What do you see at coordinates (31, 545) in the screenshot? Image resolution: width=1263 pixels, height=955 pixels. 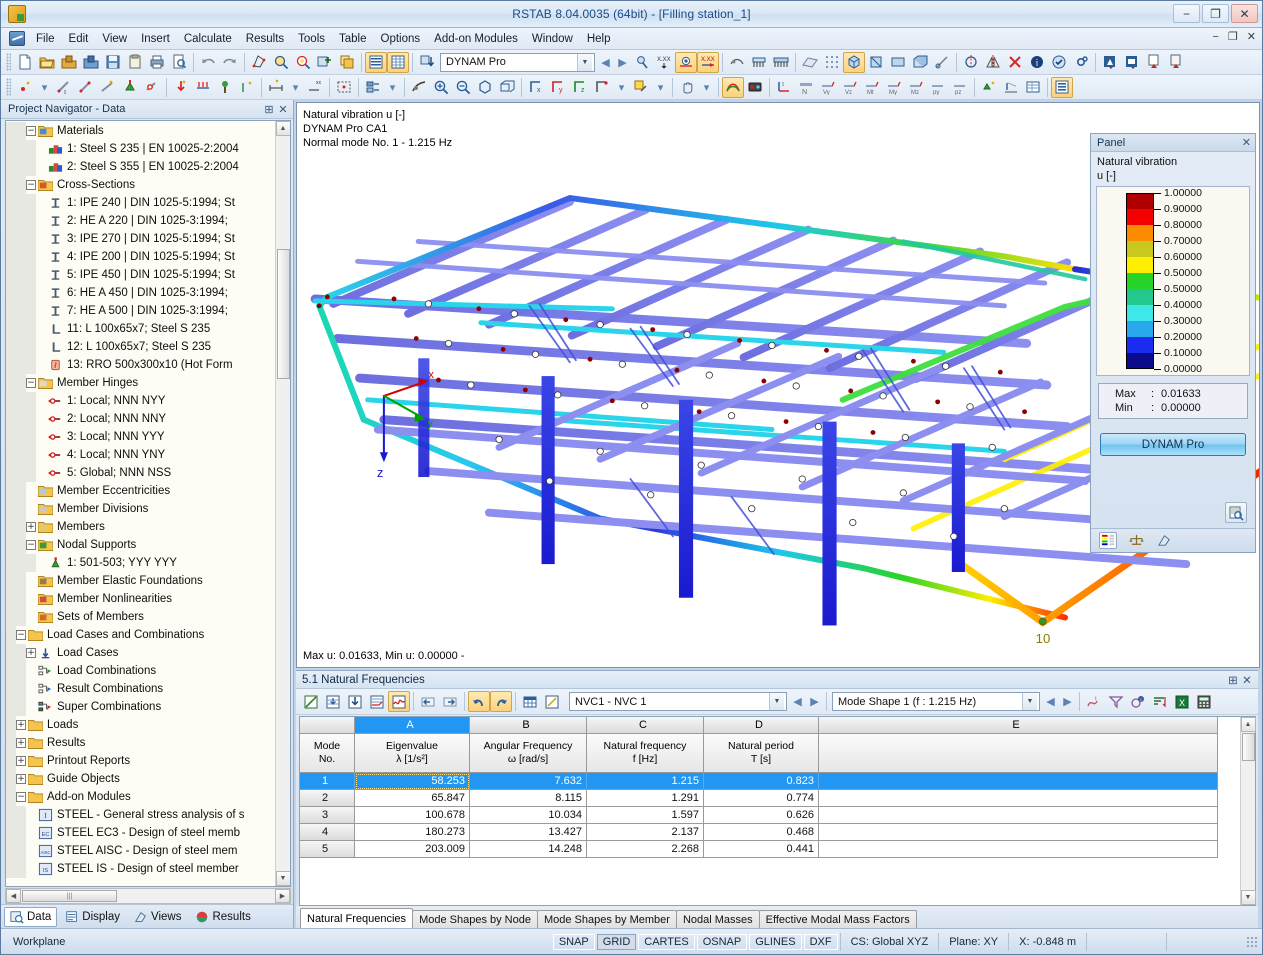 I see `tree-toggle: −` at bounding box center [31, 545].